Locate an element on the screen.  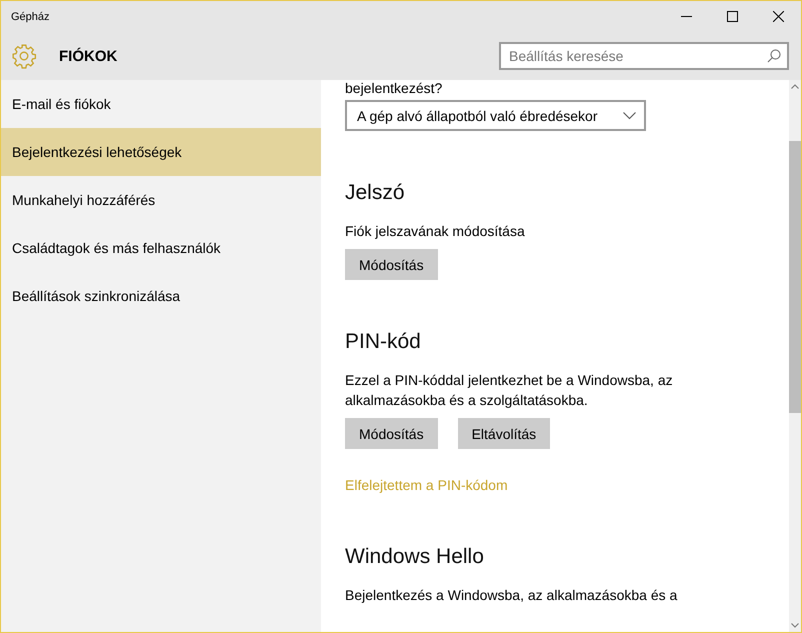
chevron-down-icon is located at coordinates (629, 116).